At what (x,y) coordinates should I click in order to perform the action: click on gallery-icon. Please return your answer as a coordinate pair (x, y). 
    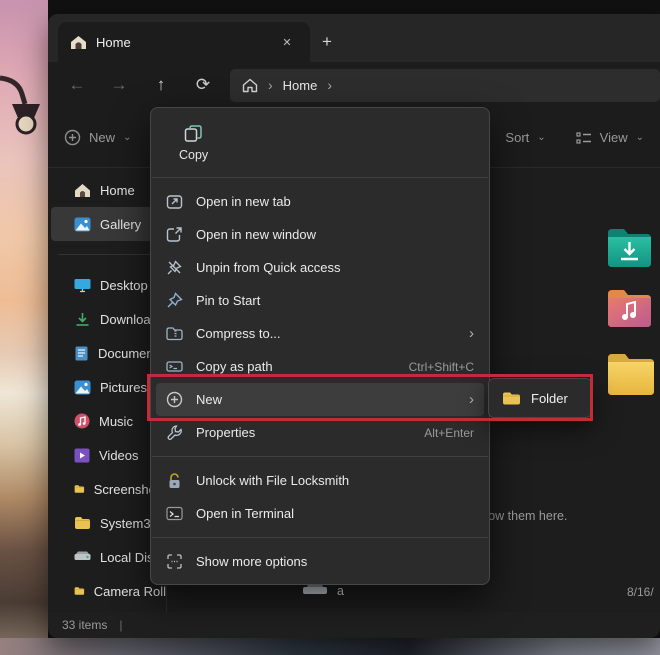
    Looking at the image, I should click on (82, 224).